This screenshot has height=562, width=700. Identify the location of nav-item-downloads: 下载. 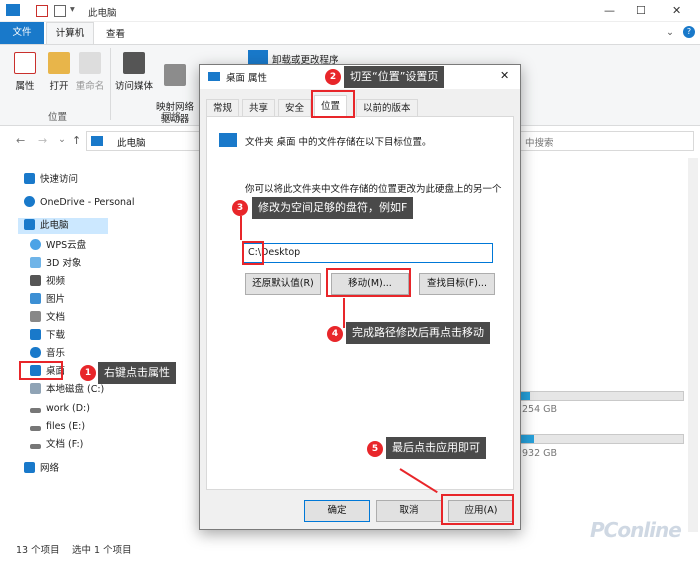
(47, 336).